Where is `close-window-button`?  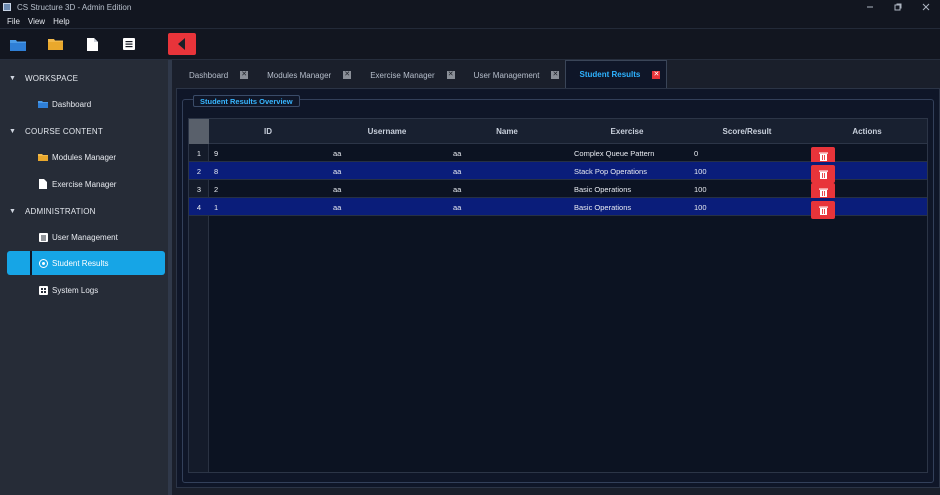 close-window-button is located at coordinates (926, 7).